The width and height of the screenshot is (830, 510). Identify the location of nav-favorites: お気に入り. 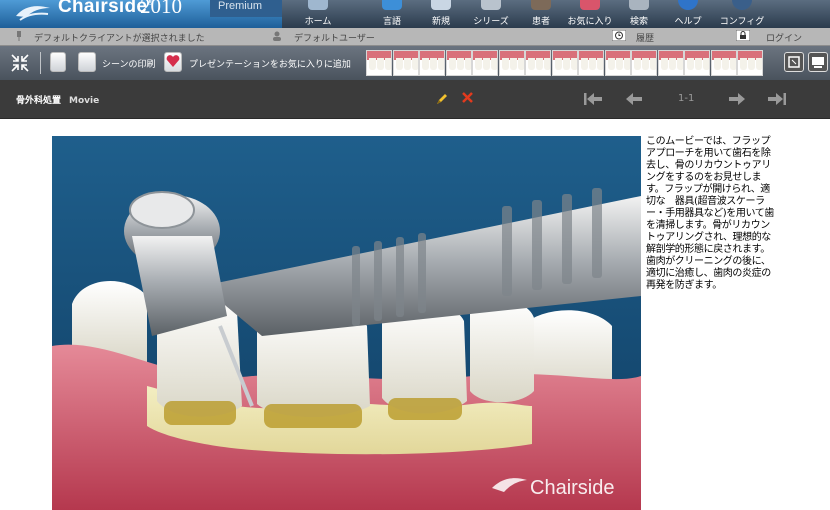
(590, 14).